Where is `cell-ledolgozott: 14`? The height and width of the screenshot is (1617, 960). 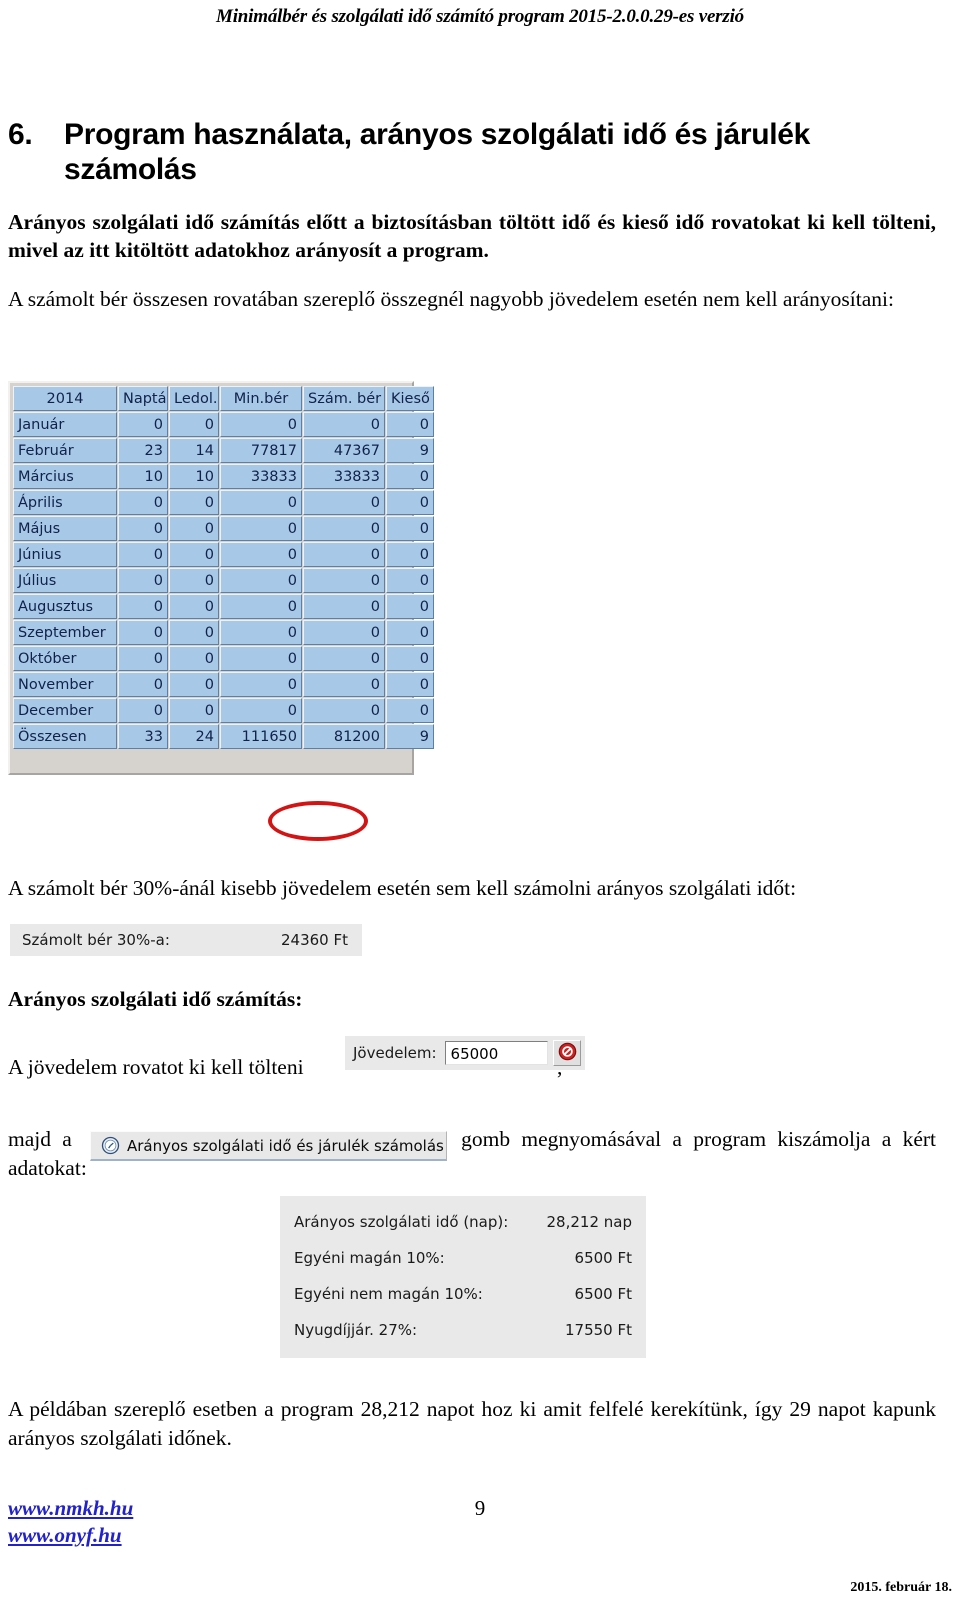
cell-ledolgozott: 14 is located at coordinates (194, 450).